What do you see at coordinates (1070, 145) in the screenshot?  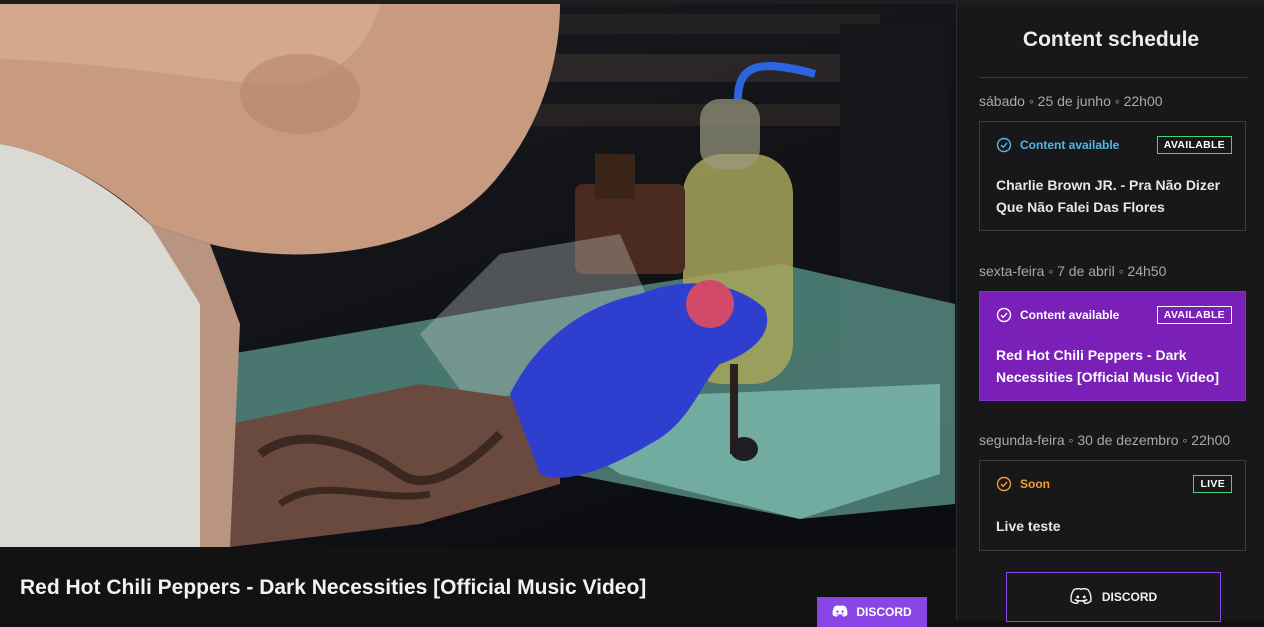 I see `card-status-label-1: Content available` at bounding box center [1070, 145].